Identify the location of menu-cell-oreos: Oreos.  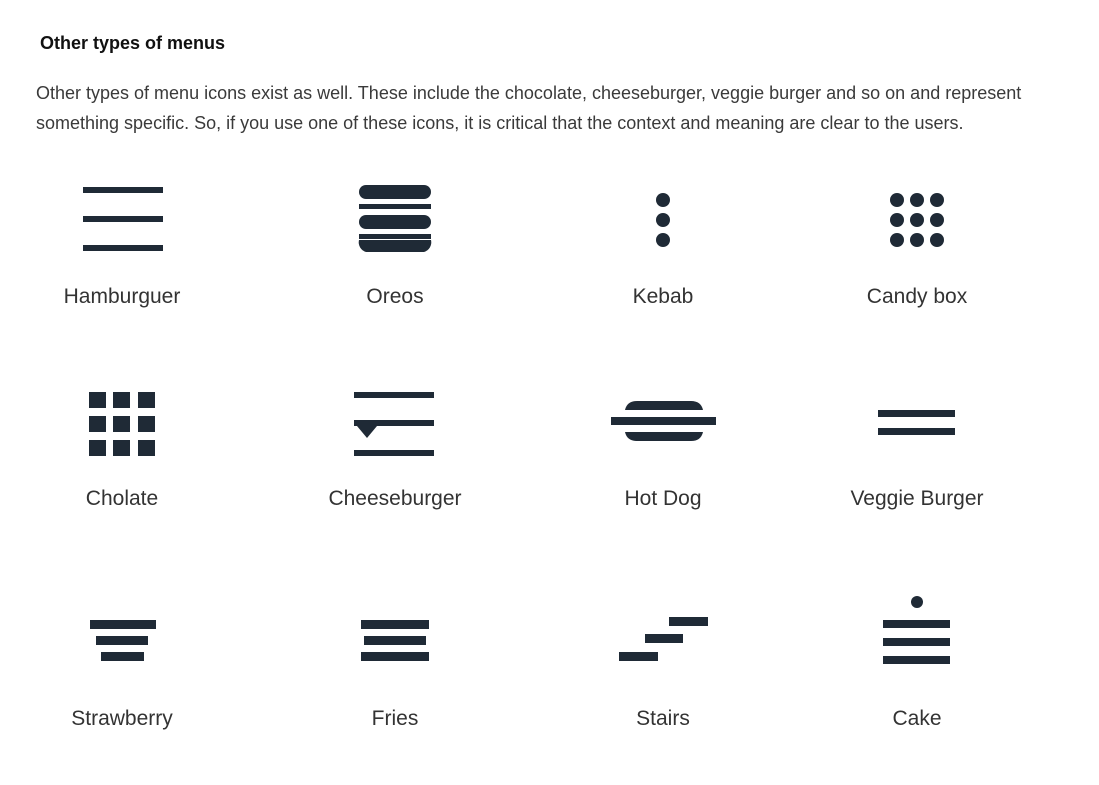
(395, 270).